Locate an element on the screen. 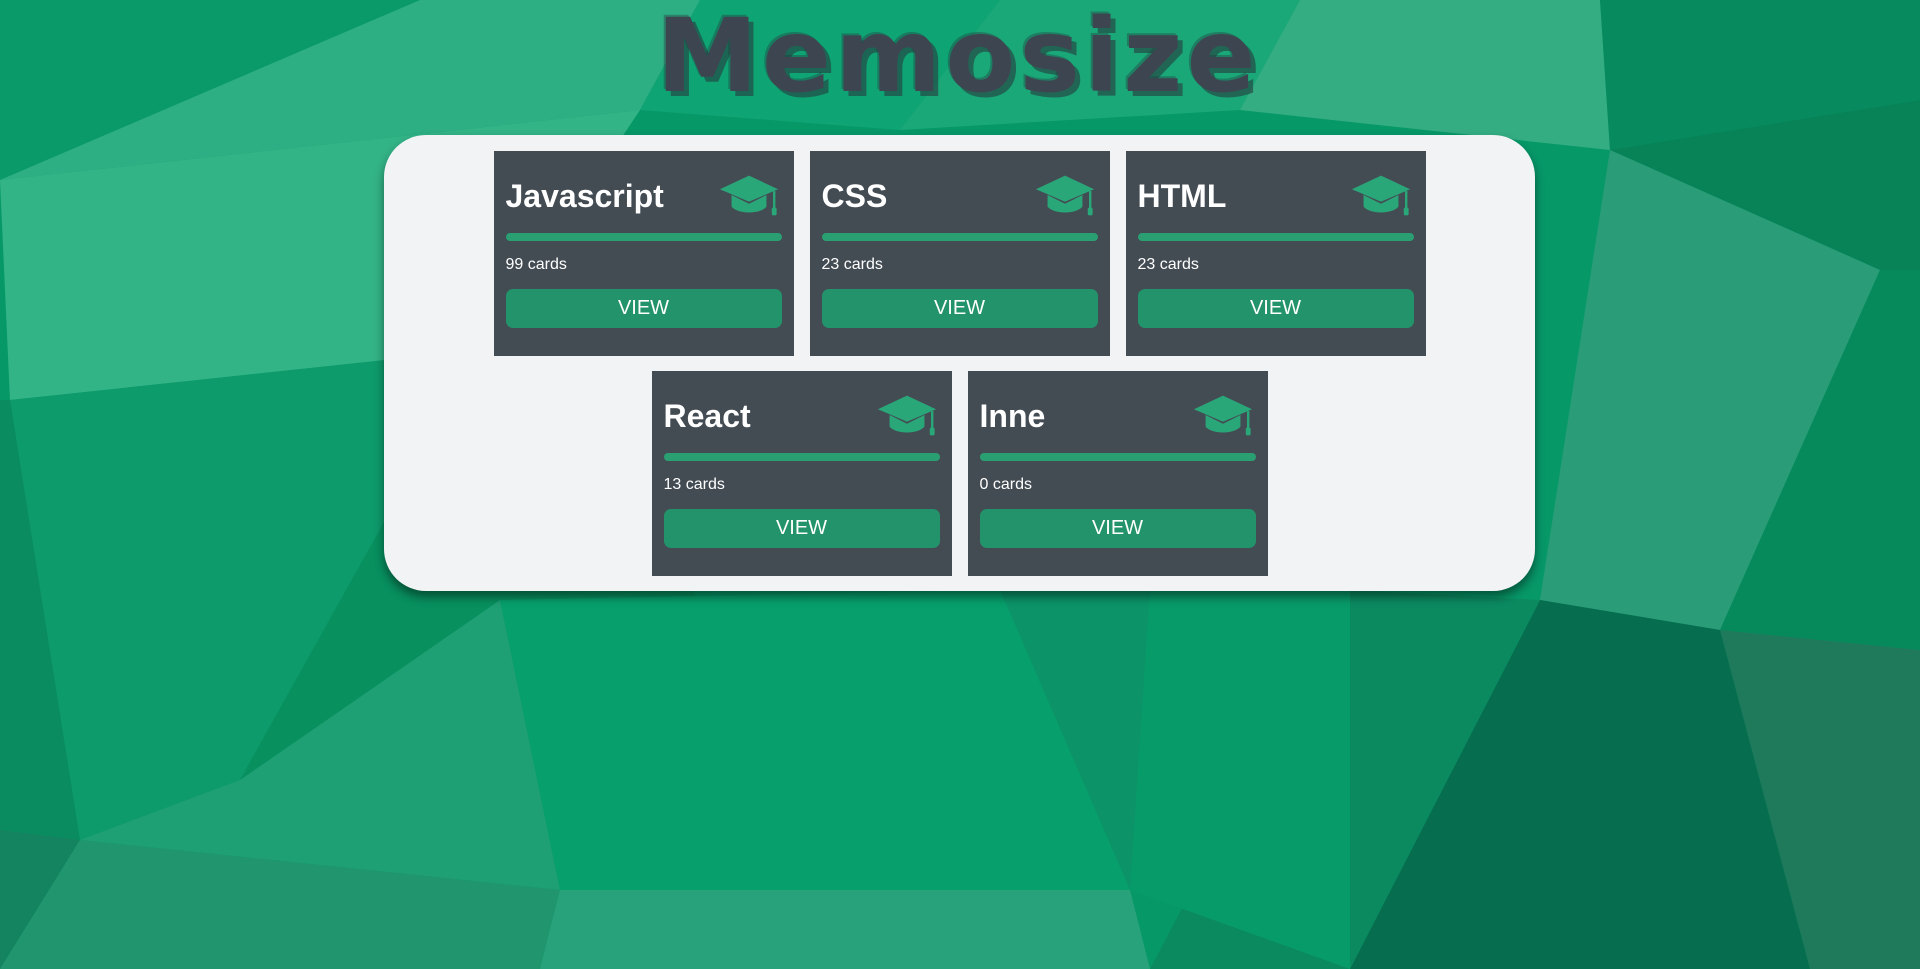 The width and height of the screenshot is (1920, 969). deck-card-javascript: Javascript 99 cards VIEW is located at coordinates (643, 253).